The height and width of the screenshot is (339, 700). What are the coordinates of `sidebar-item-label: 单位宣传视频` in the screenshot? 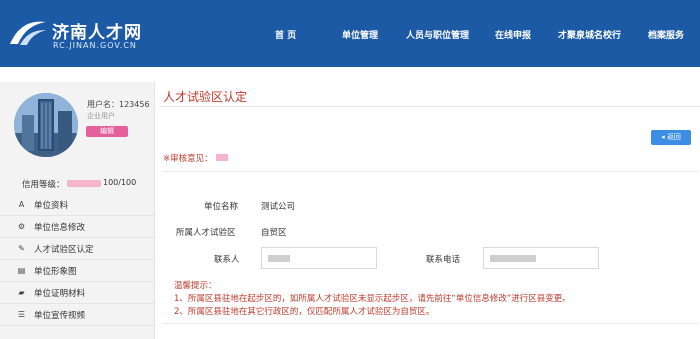 It's located at (60, 316).